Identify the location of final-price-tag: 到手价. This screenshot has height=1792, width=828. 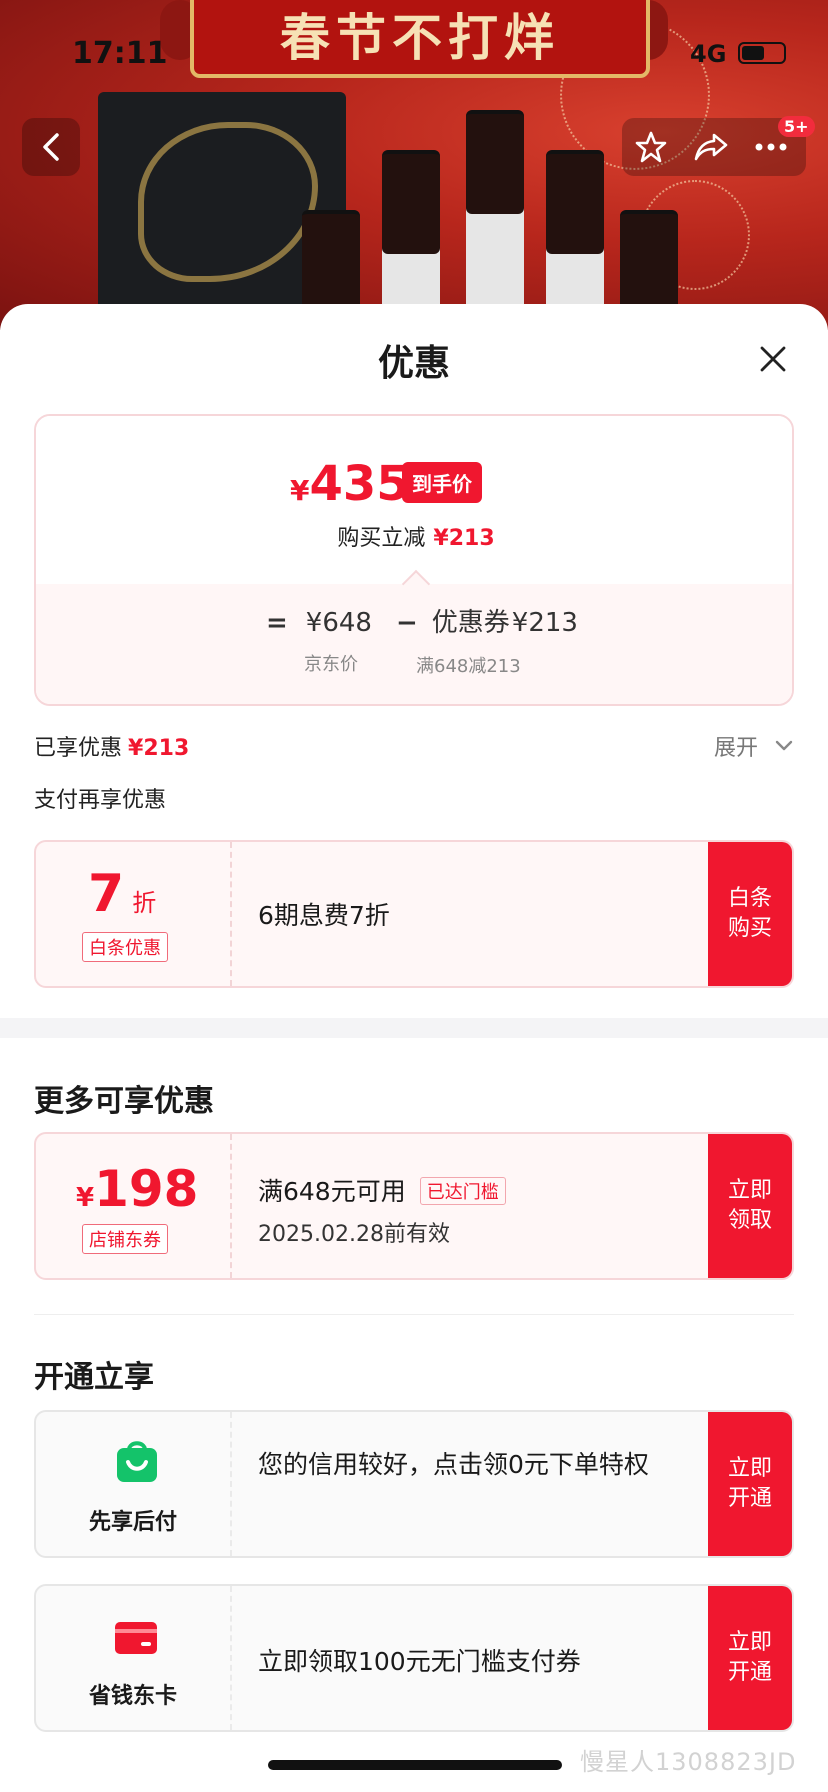
(442, 482).